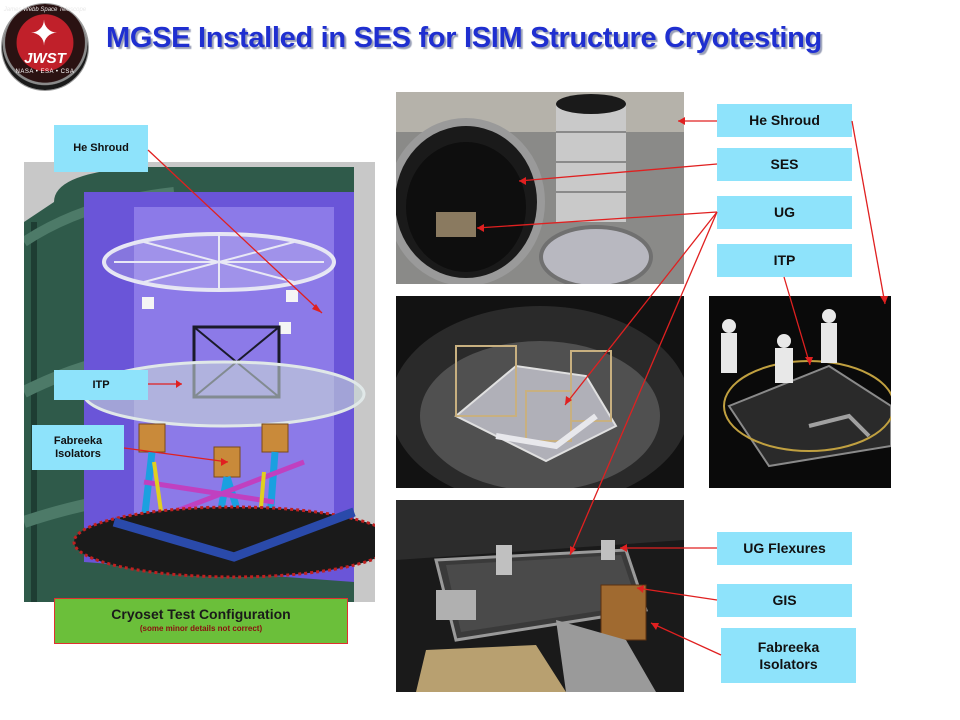 Image resolution: width=960 pixels, height=720 pixels. I want to click on label-gis-photo: GIS, so click(784, 600).